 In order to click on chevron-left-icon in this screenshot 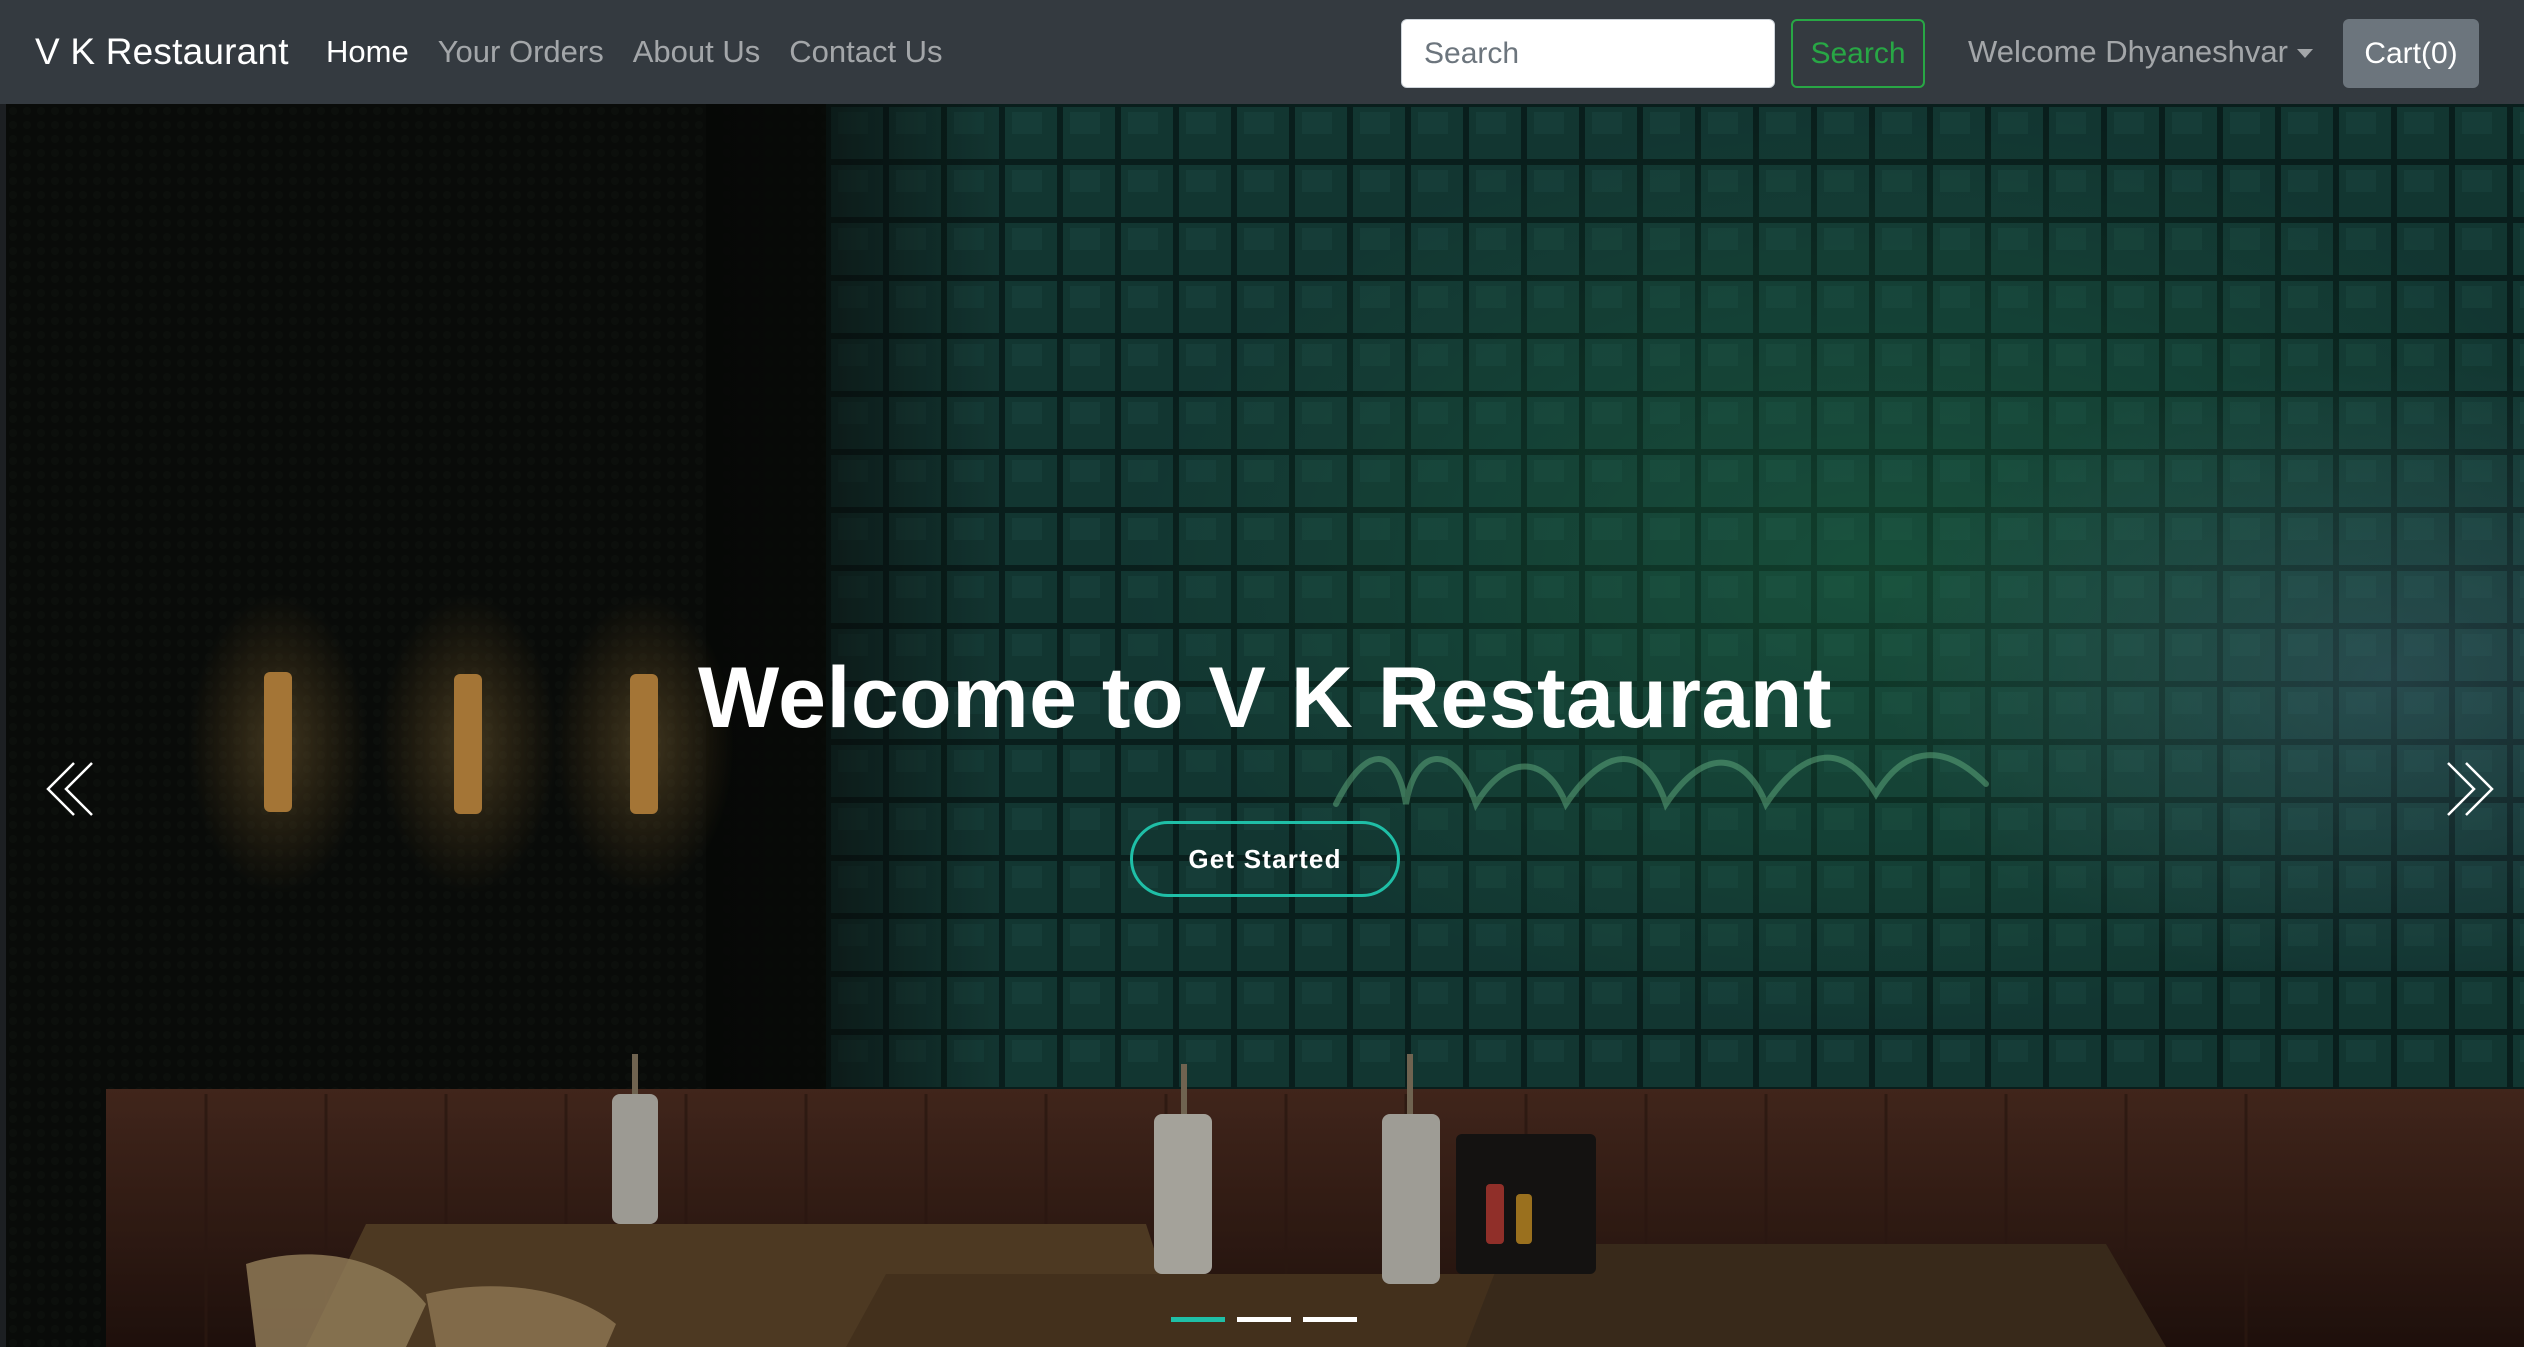, I will do `click(69, 789)`.